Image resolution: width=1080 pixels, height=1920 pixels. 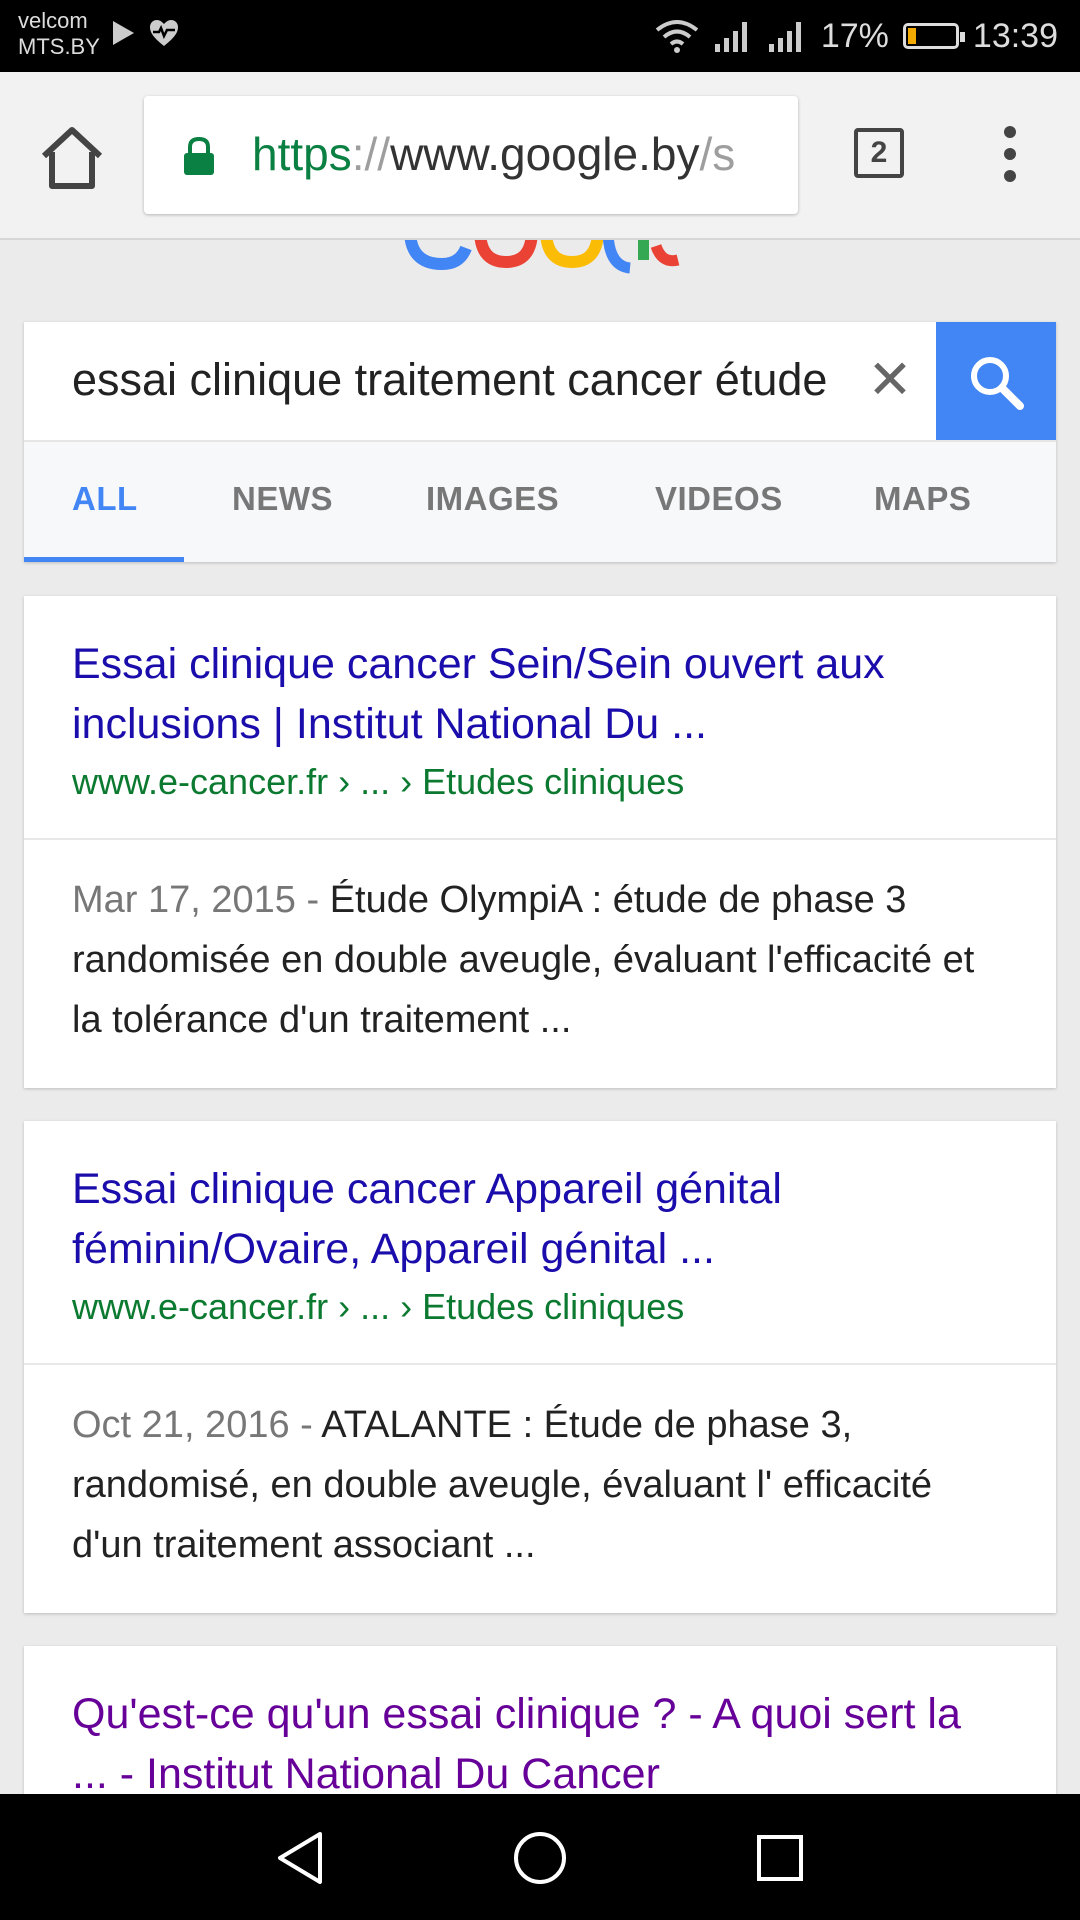 I want to click on home-button, so click(x=72, y=158).